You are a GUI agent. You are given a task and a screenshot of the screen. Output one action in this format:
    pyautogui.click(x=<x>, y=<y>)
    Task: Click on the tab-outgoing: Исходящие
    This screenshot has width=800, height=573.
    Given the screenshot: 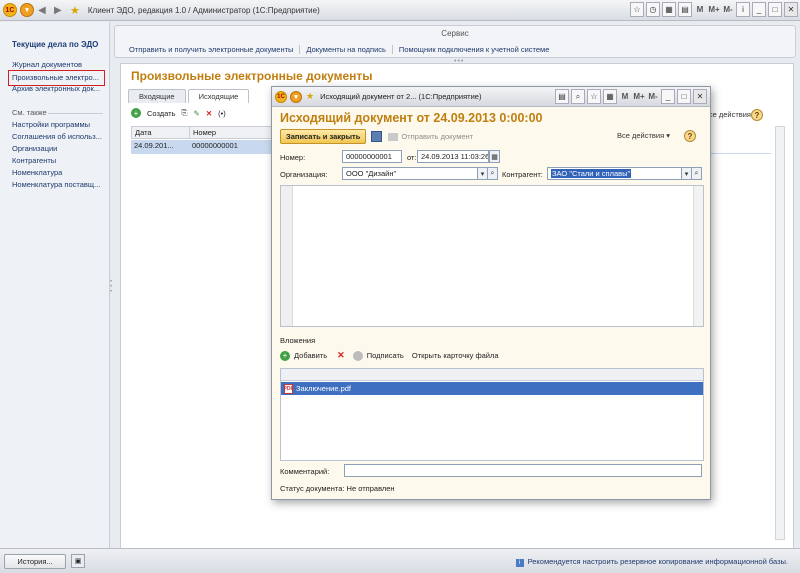 What is the action you would take?
    pyautogui.click(x=218, y=96)
    